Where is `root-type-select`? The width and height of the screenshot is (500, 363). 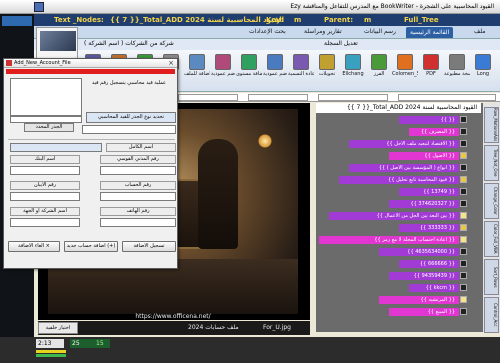 root-type-select is located at coordinates (129, 129).